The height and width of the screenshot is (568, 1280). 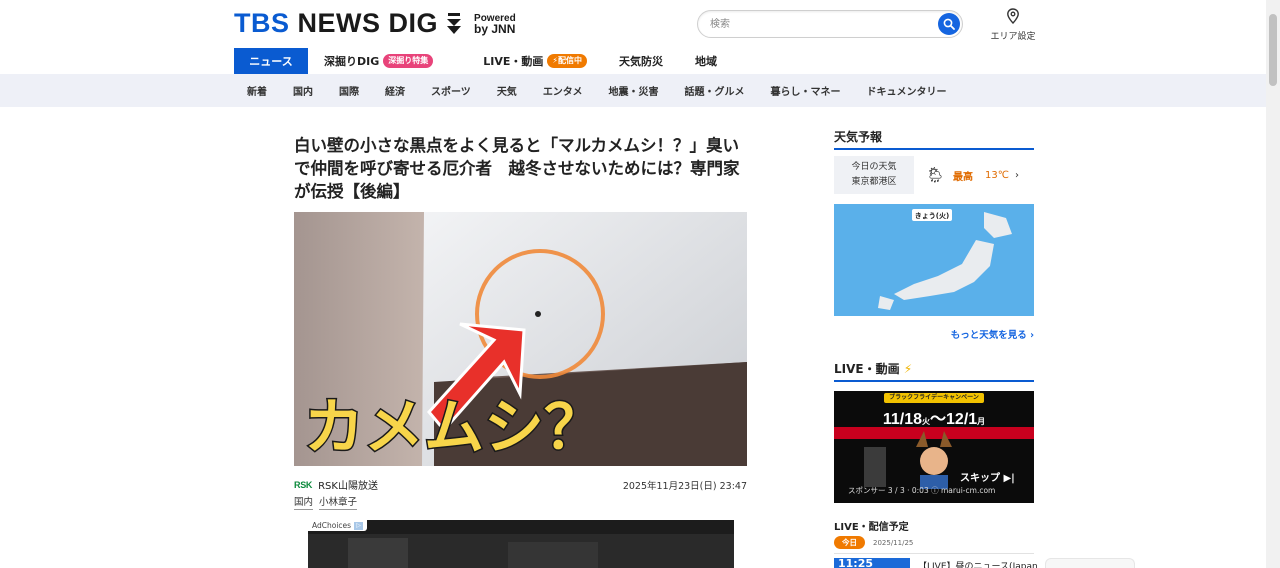 What do you see at coordinates (849, 542) in the screenshot?
I see `today-pill: 今日` at bounding box center [849, 542].